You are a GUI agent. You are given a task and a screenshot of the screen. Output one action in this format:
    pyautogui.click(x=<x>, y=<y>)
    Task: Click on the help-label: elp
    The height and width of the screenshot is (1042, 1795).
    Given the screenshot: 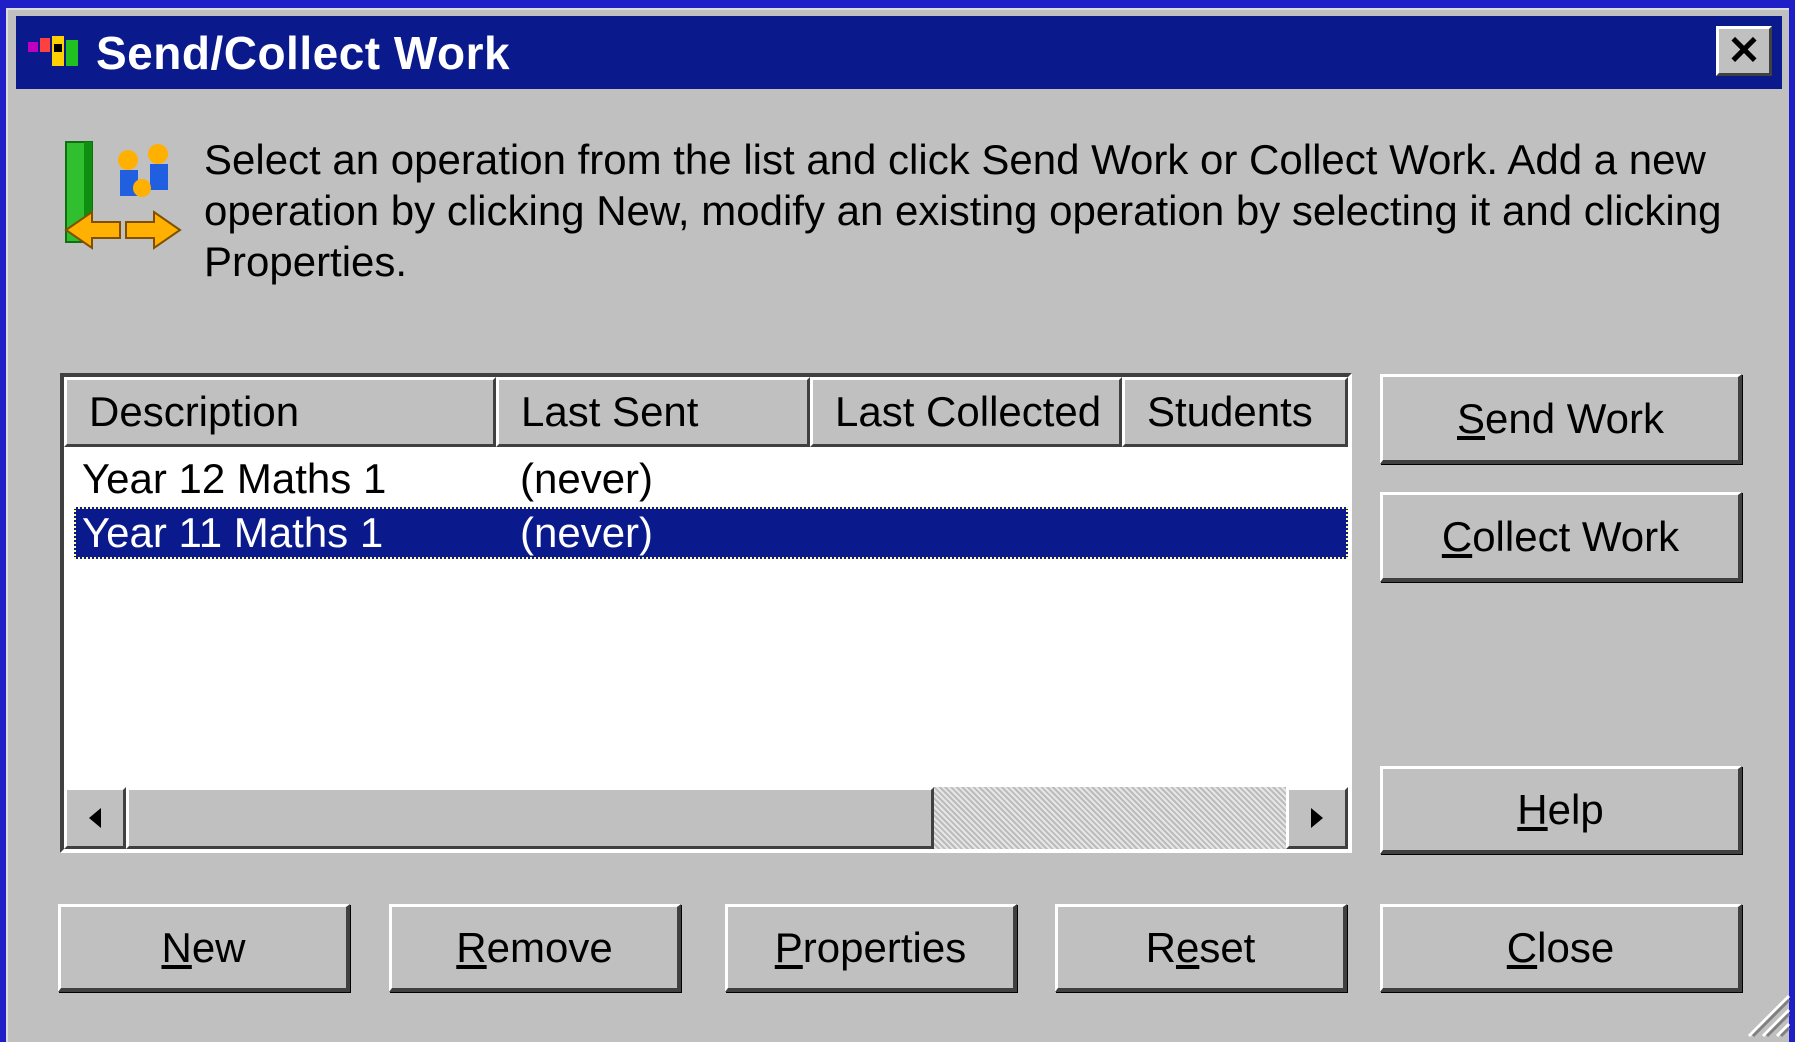 What is the action you would take?
    pyautogui.click(x=1575, y=809)
    